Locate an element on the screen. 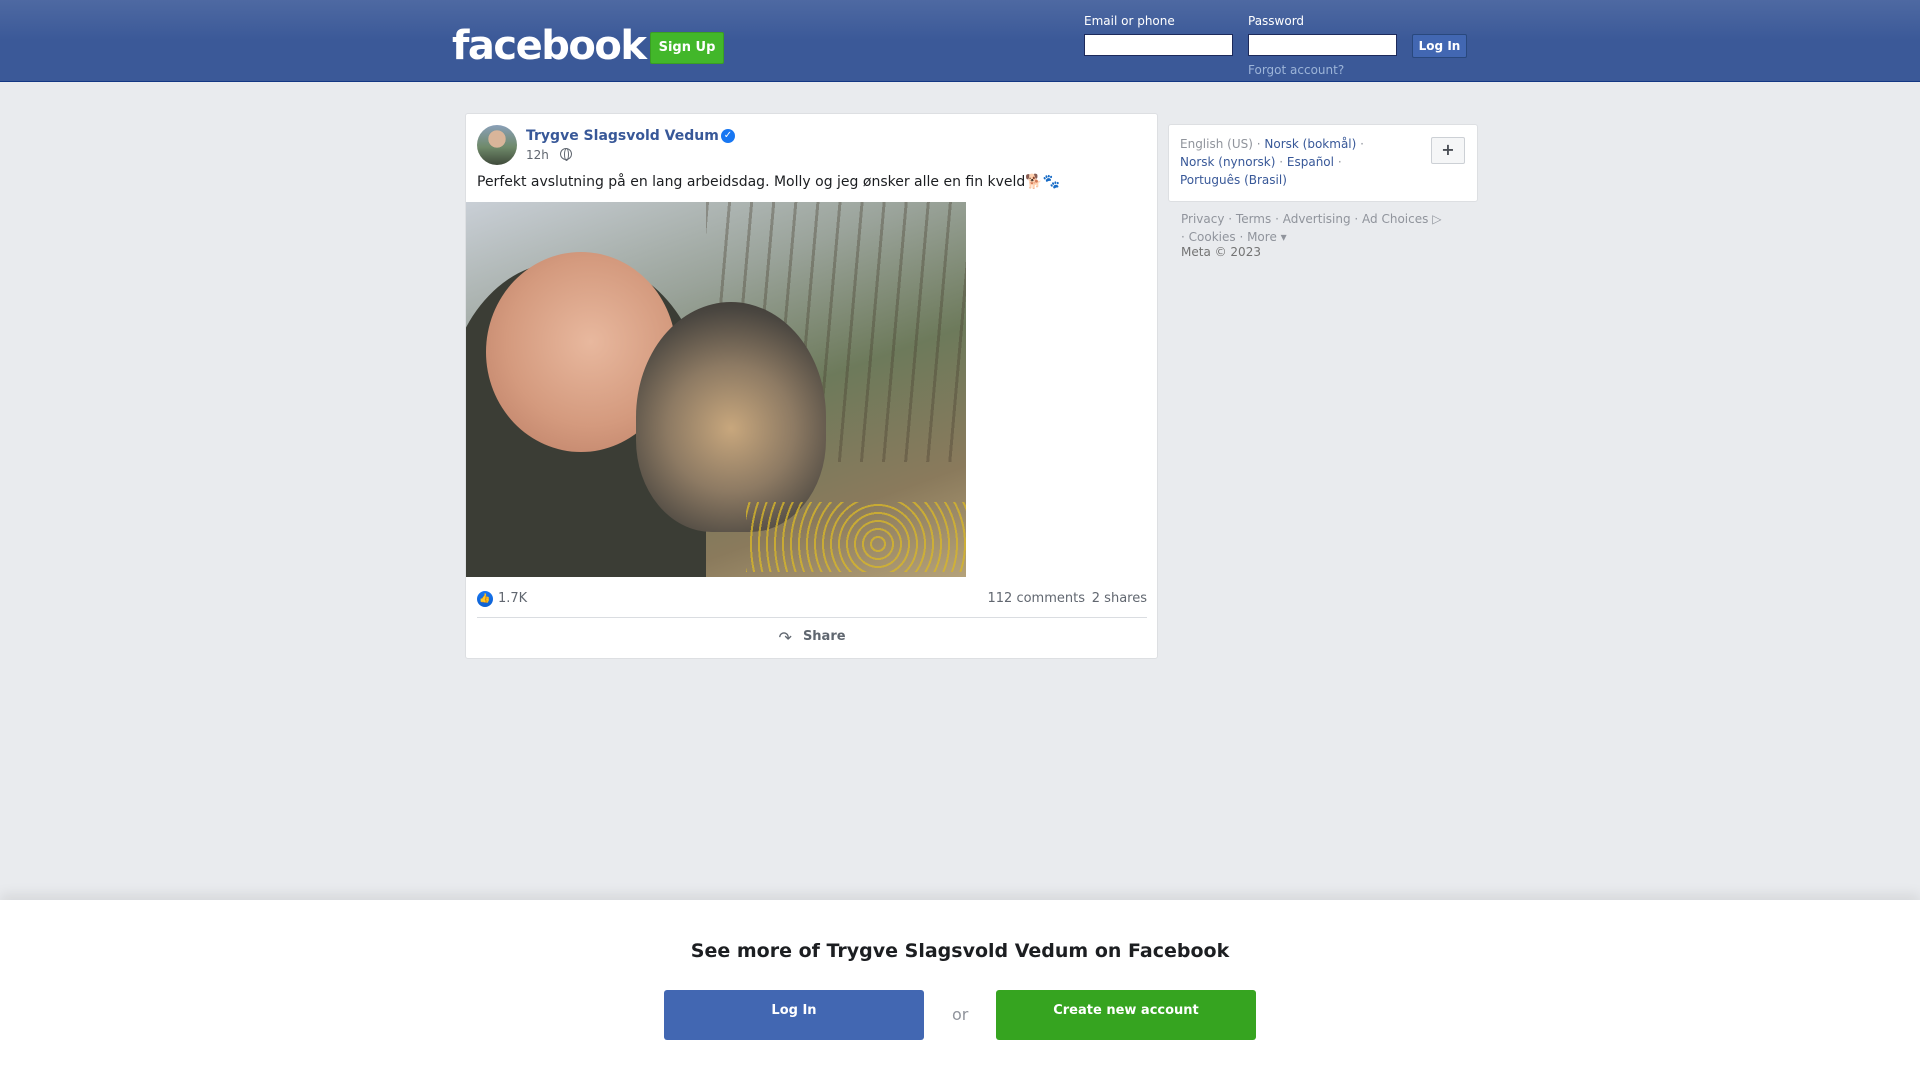 Image resolution: width=1920 pixels, height=1080 pixels. more-languages-button: + is located at coordinates (1448, 150).